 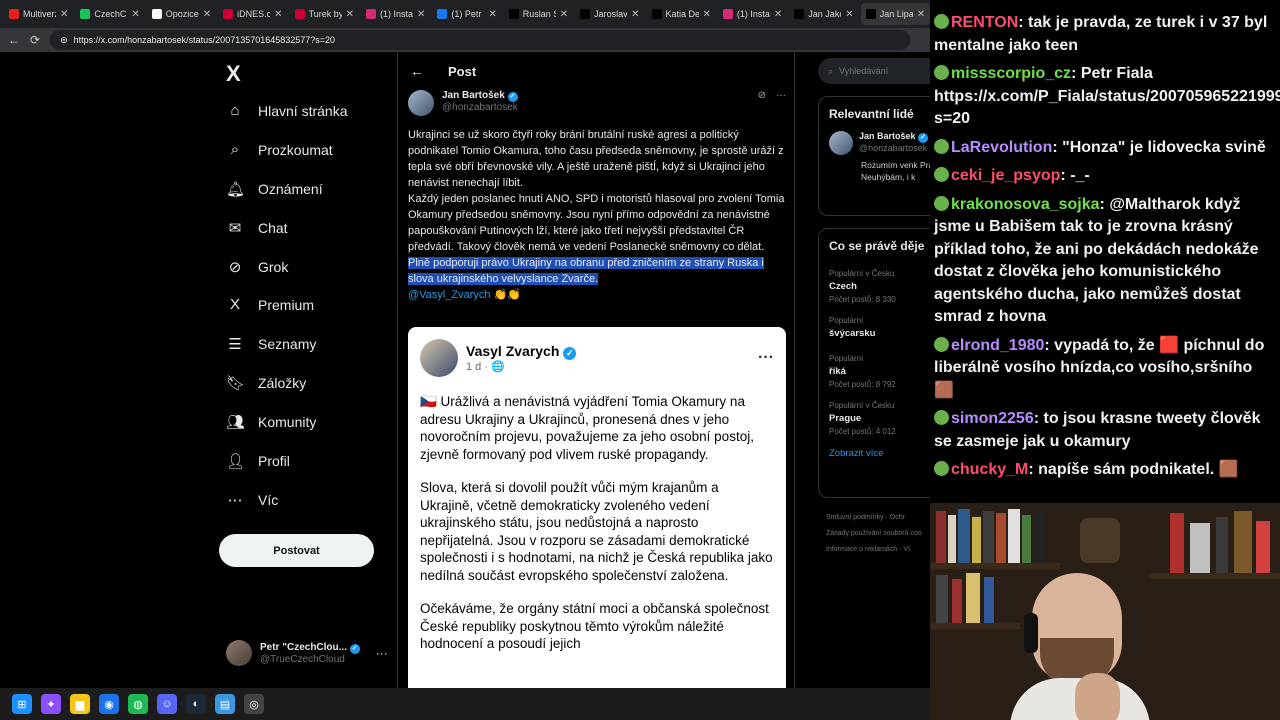 I want to click on nav-item-profile: 👤︎ Profil, so click(x=258, y=461).